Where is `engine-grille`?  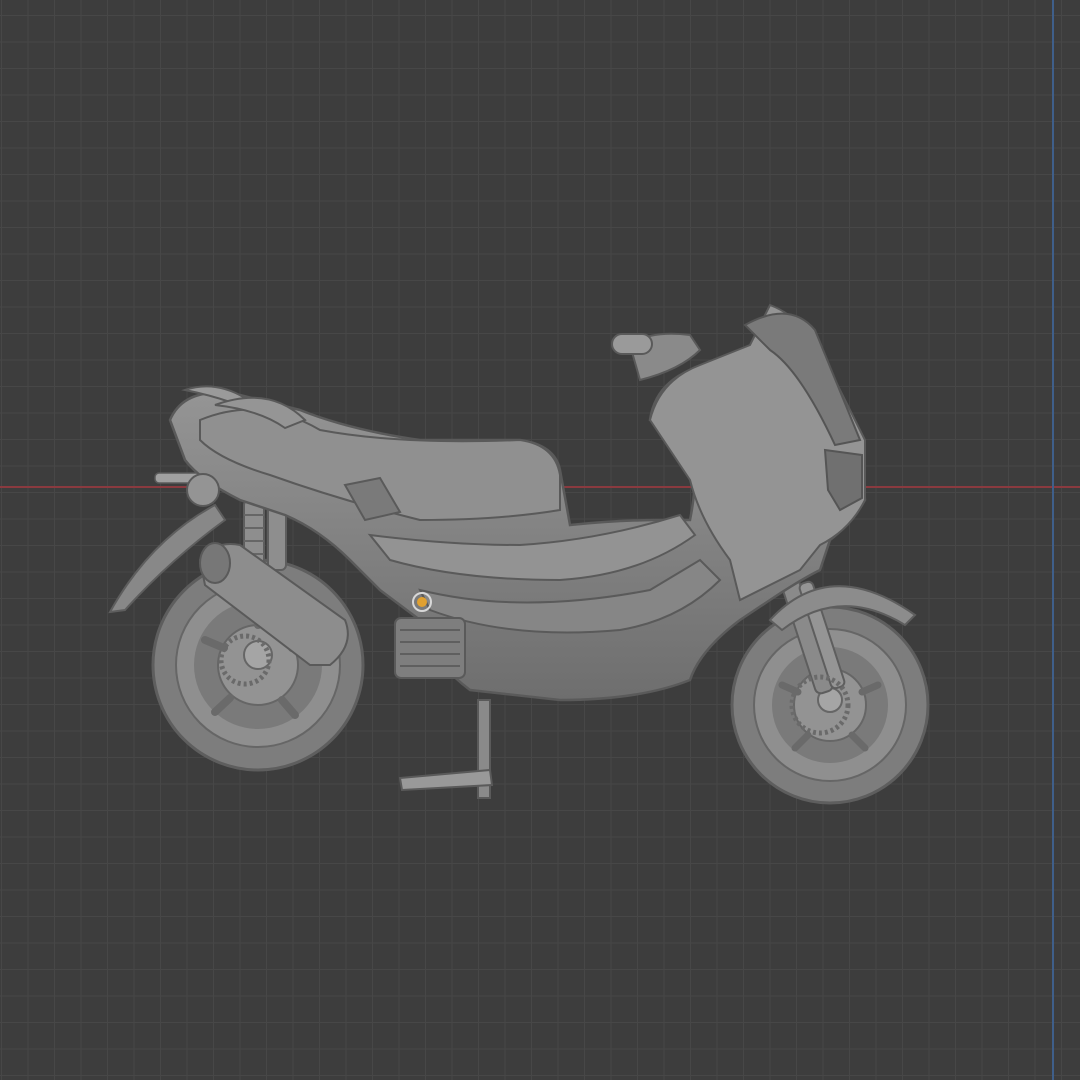
engine-grille is located at coordinates (430, 648).